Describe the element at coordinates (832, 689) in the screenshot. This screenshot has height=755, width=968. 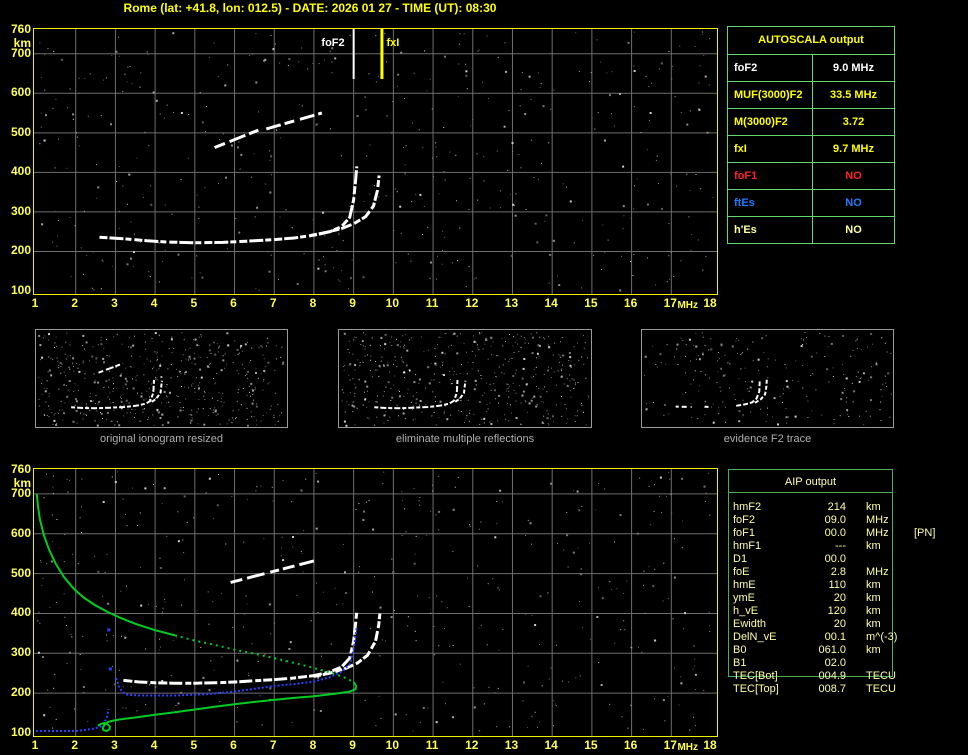
I see `parameter-value: 008.7` at that location.